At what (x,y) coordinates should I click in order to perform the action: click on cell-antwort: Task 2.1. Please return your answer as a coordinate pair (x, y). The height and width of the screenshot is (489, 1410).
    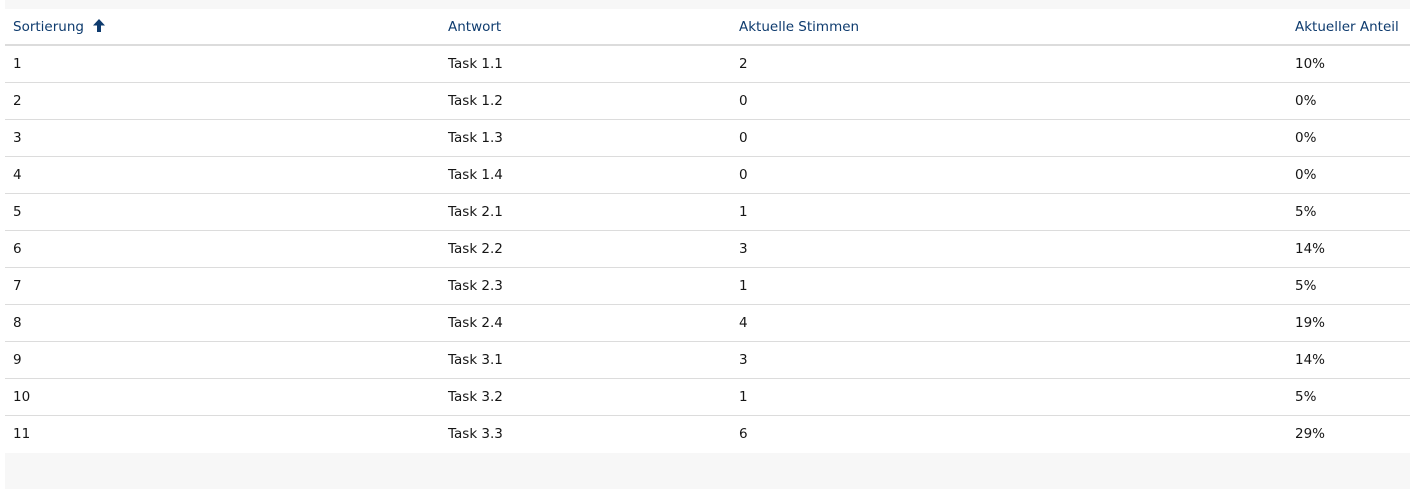
    Looking at the image, I should click on (585, 212).